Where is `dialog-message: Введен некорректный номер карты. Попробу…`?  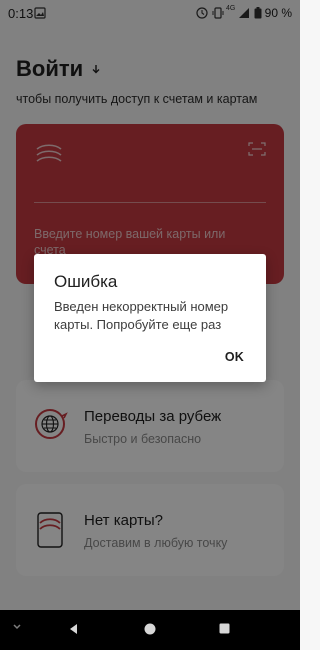 dialog-message: Введен некорректный номер карты. Попробу… is located at coordinates (141, 315).